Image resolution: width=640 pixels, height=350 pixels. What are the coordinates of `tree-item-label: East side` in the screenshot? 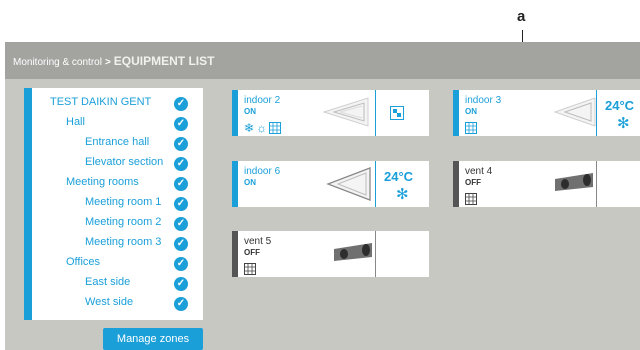 It's located at (108, 282).